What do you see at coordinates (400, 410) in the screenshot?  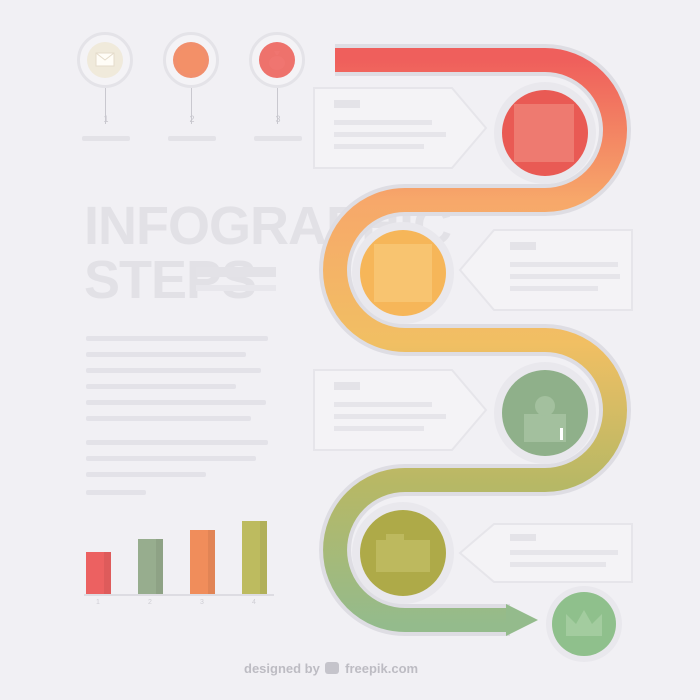 I see `step-3-textbox` at bounding box center [400, 410].